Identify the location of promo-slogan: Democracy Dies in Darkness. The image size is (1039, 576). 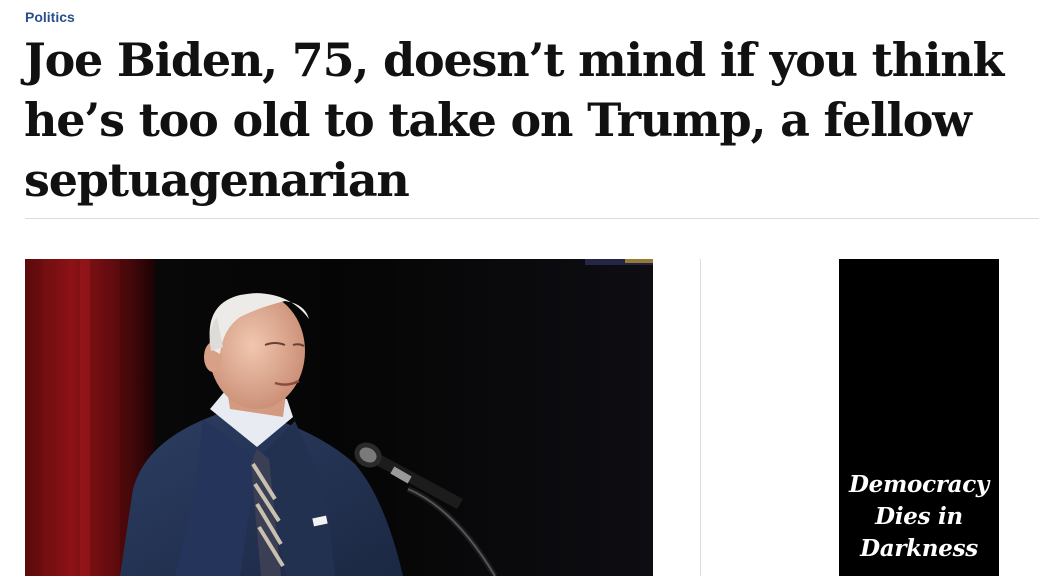
(919, 517).